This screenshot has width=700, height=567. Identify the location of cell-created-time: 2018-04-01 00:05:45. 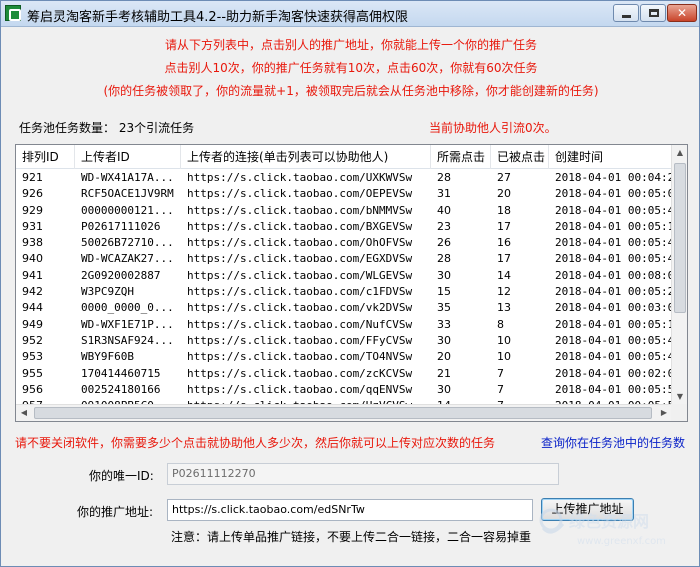
(613, 259).